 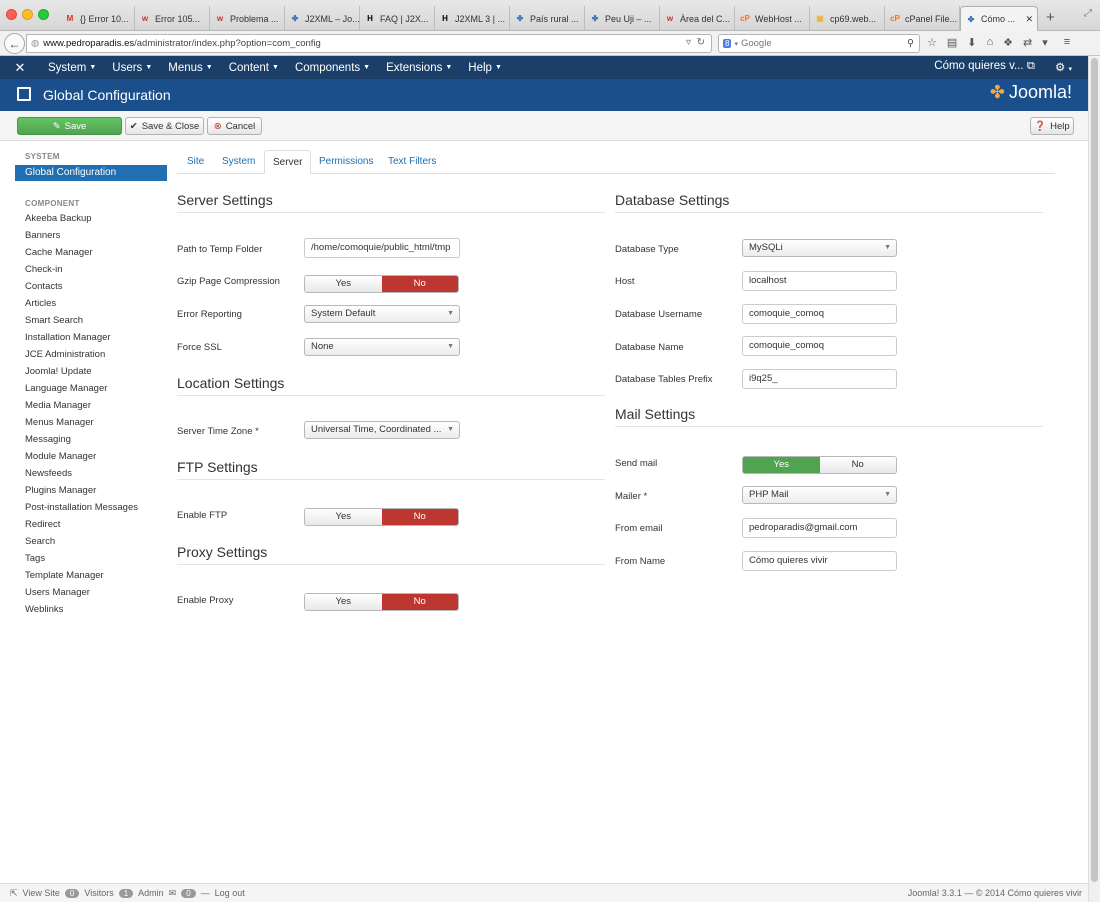 What do you see at coordinates (91, 252) in the screenshot?
I see `sidebar-item: Cache Manager` at bounding box center [91, 252].